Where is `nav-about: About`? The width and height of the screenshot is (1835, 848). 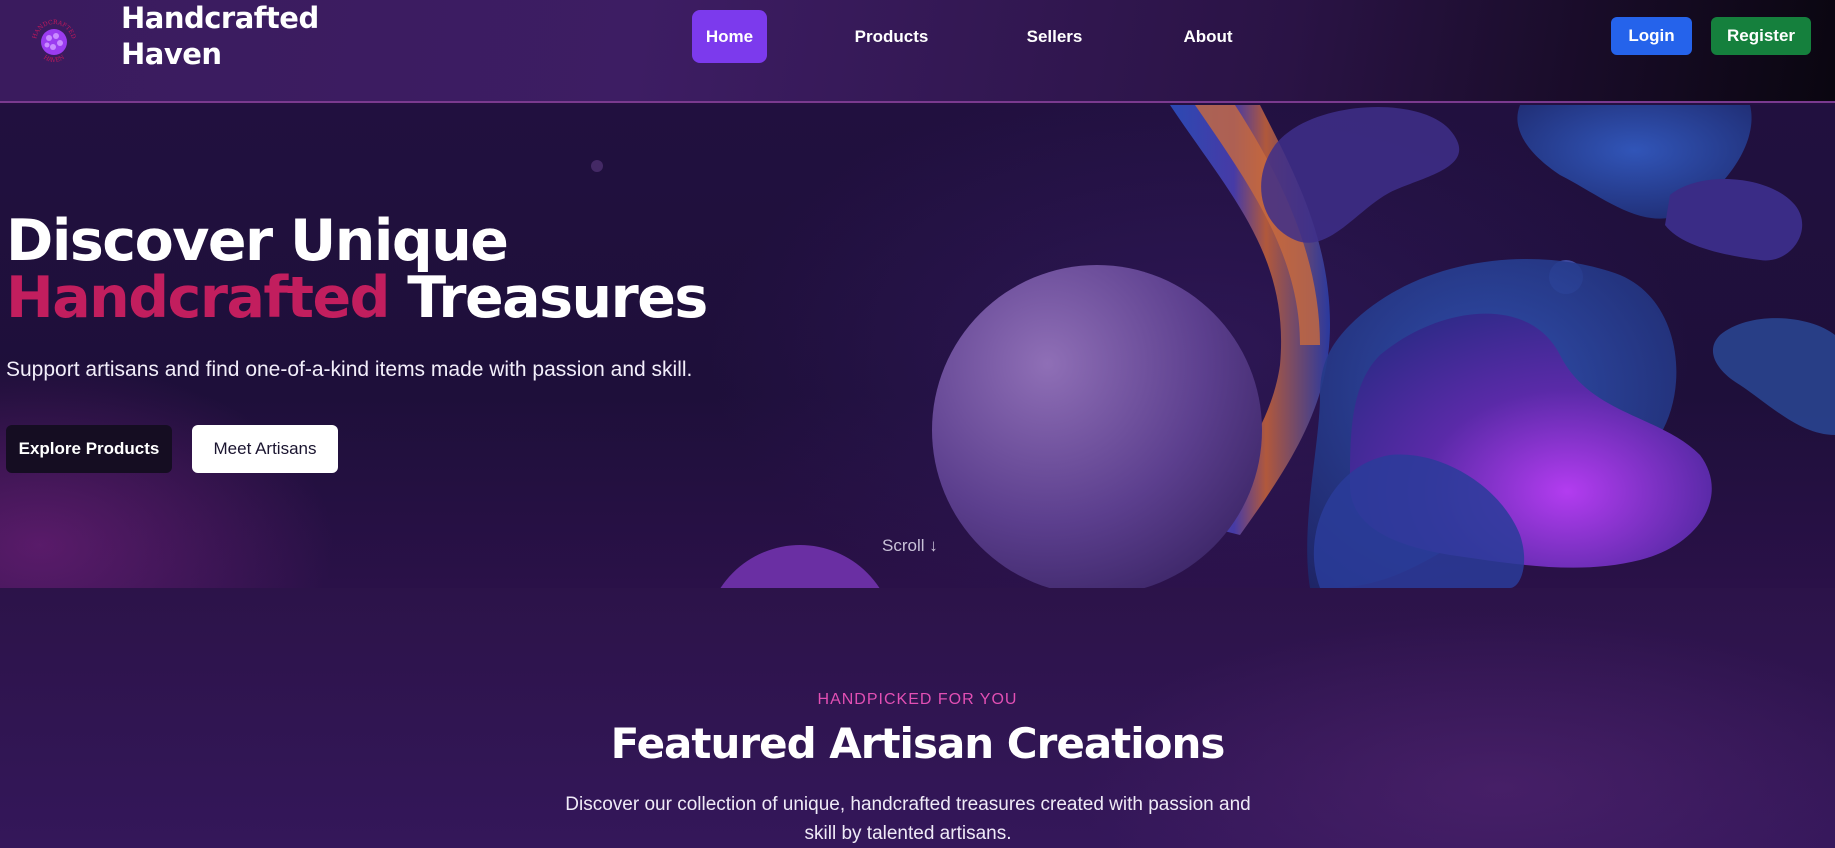
nav-about: About is located at coordinates (1208, 36).